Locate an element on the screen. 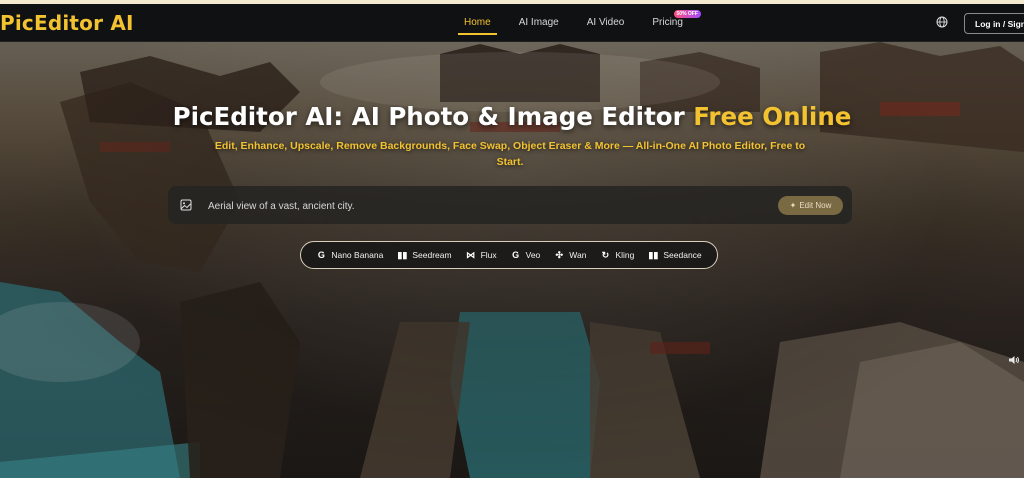 The height and width of the screenshot is (478, 1024). model-label: Veo is located at coordinates (533, 255).